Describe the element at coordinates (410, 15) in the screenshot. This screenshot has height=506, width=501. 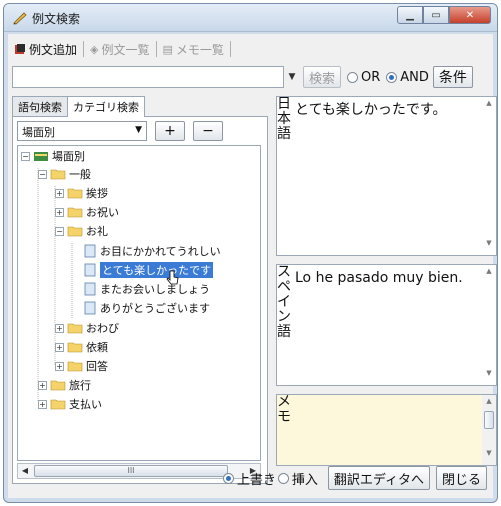
I see `minimize-button: ▁` at that location.